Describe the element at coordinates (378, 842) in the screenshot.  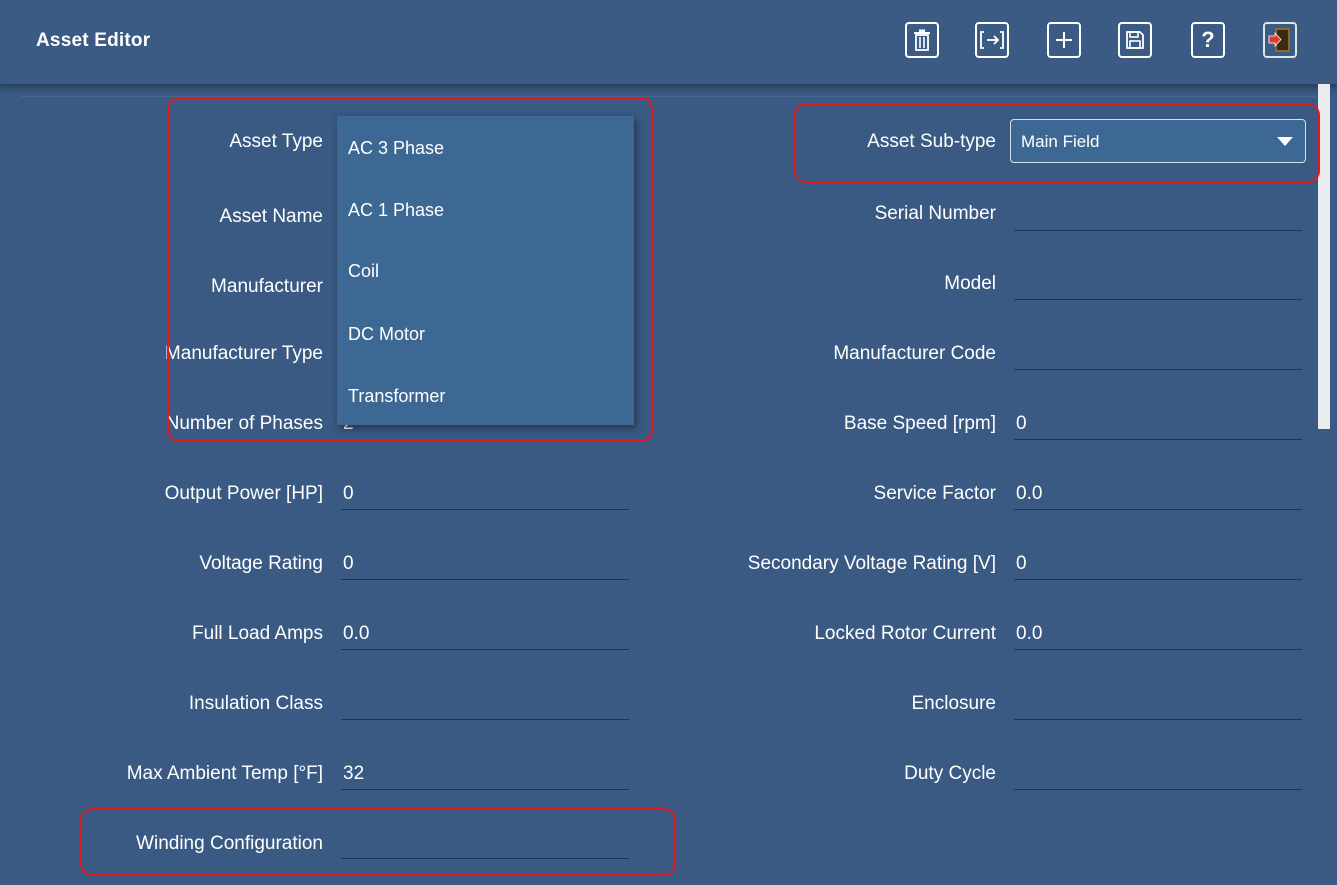
I see `winding-configuration-highlight` at that location.